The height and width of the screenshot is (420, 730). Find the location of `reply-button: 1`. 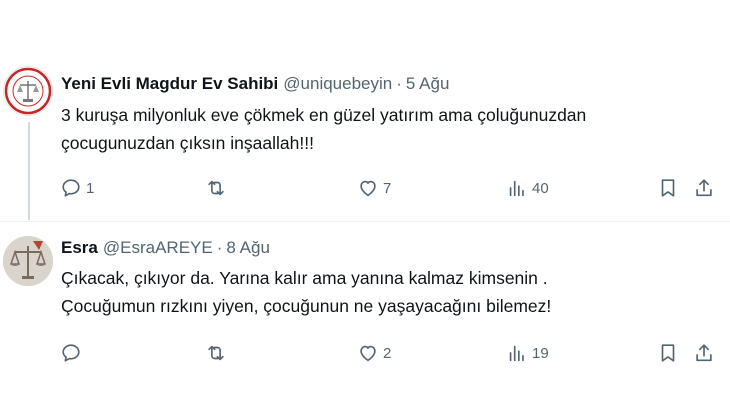

reply-button: 1 is located at coordinates (77, 188).